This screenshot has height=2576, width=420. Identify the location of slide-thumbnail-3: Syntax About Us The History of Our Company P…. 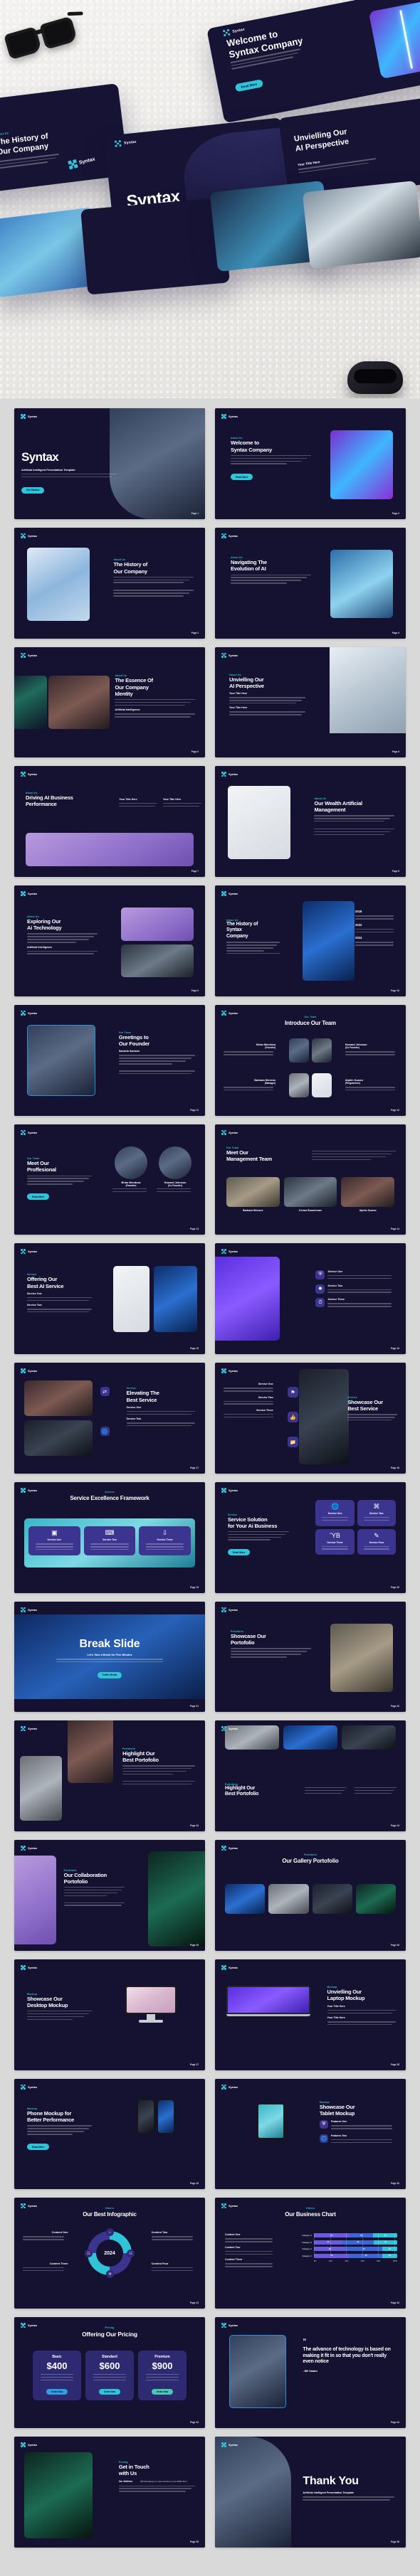
(109, 583).